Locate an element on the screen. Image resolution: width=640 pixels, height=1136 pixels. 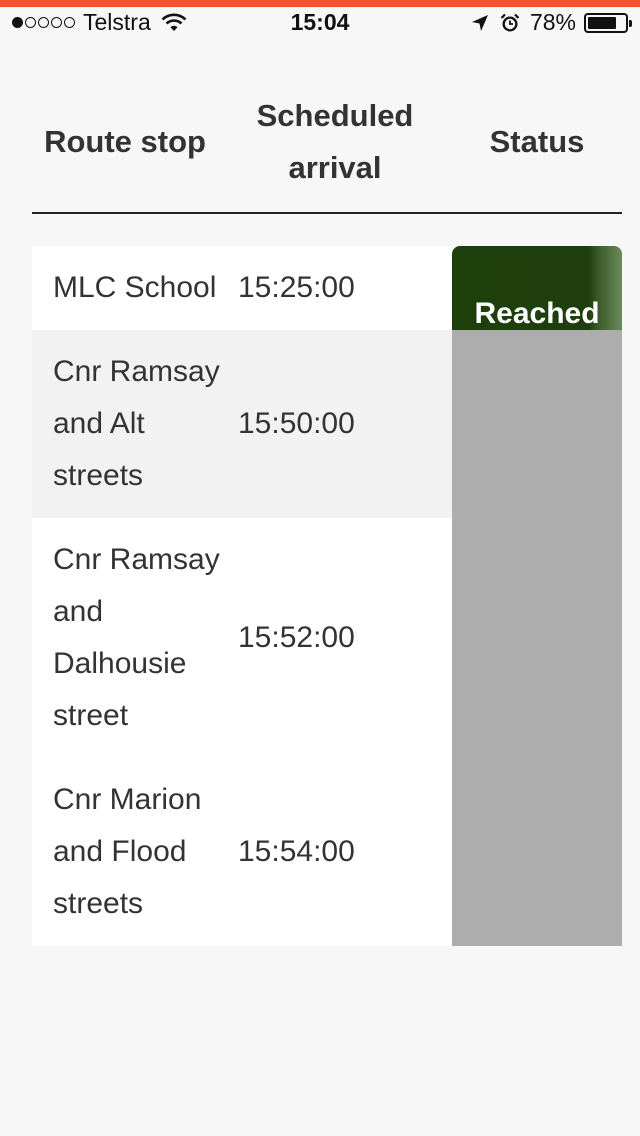
arrival-time-cell: 15:54:00 is located at coordinates (296, 851).